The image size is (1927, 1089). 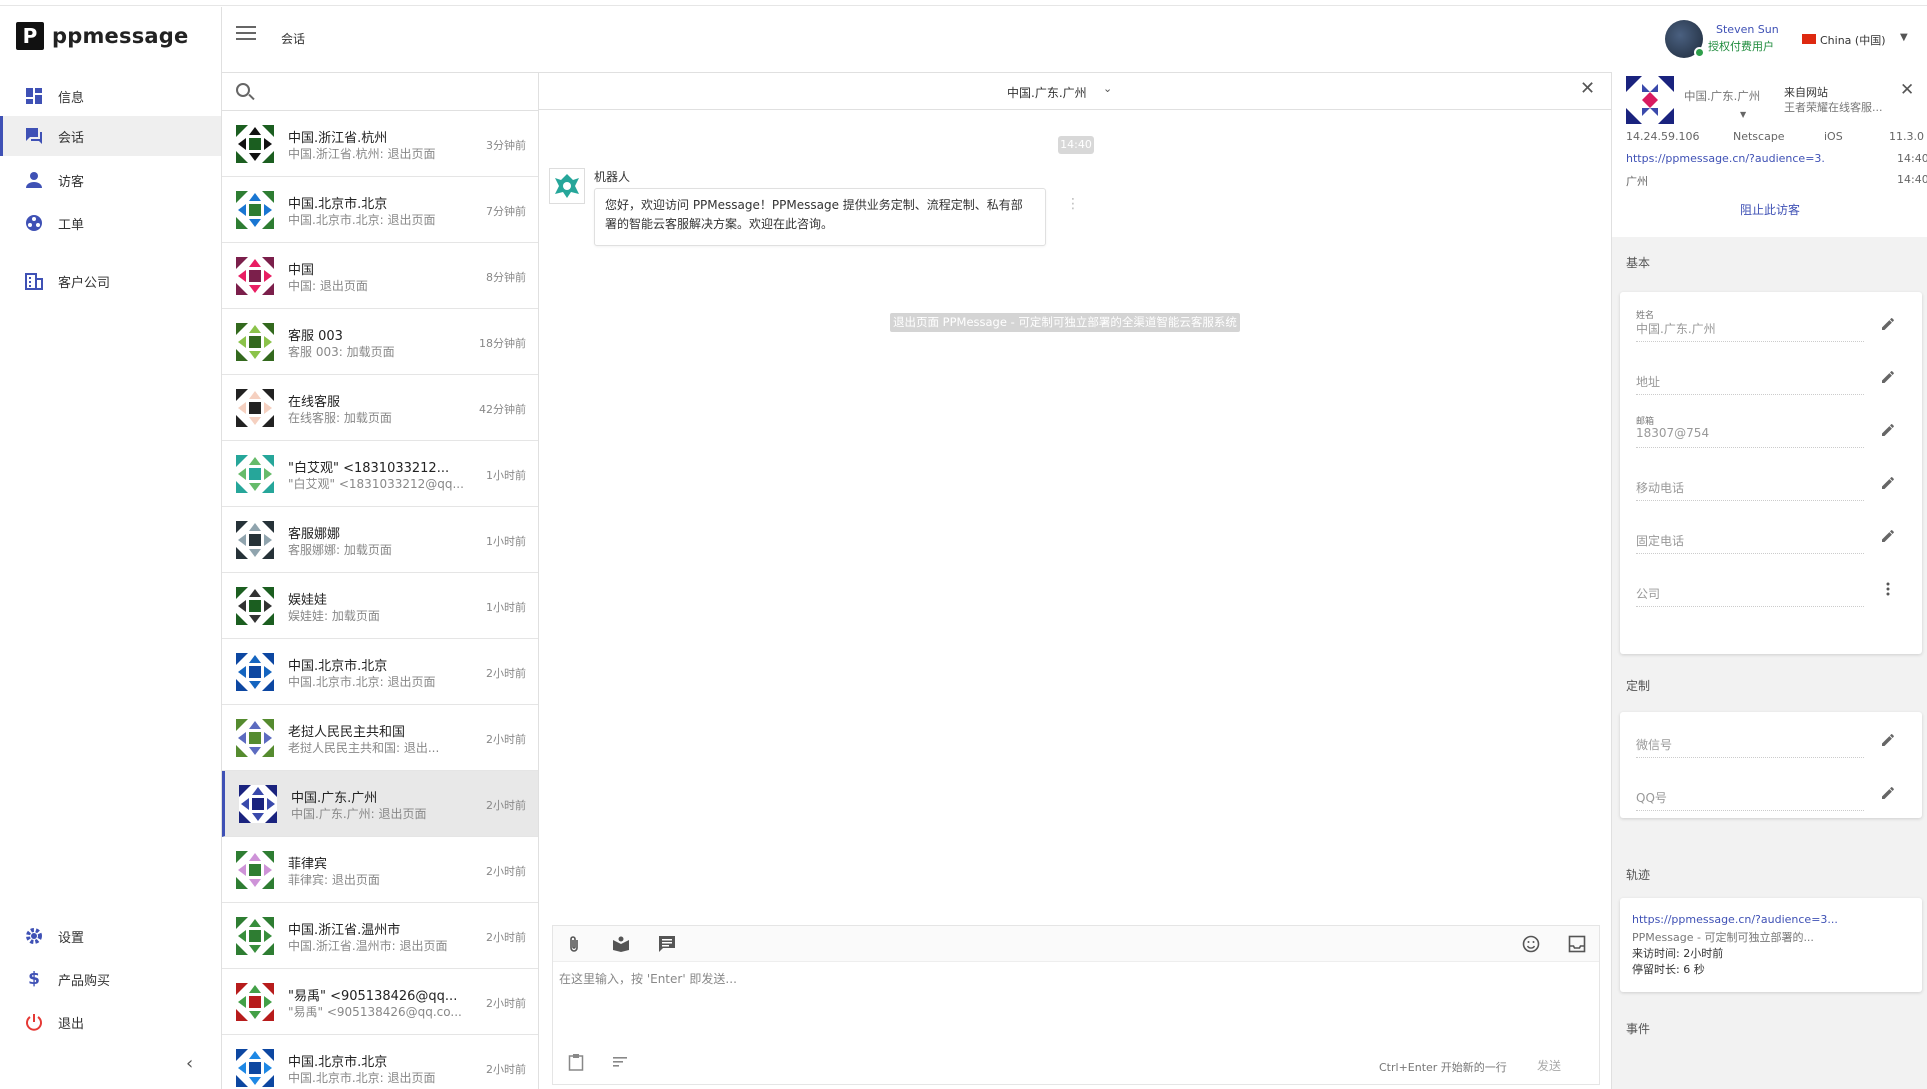 I want to click on conversation-name: 在线客服, so click(x=314, y=402).